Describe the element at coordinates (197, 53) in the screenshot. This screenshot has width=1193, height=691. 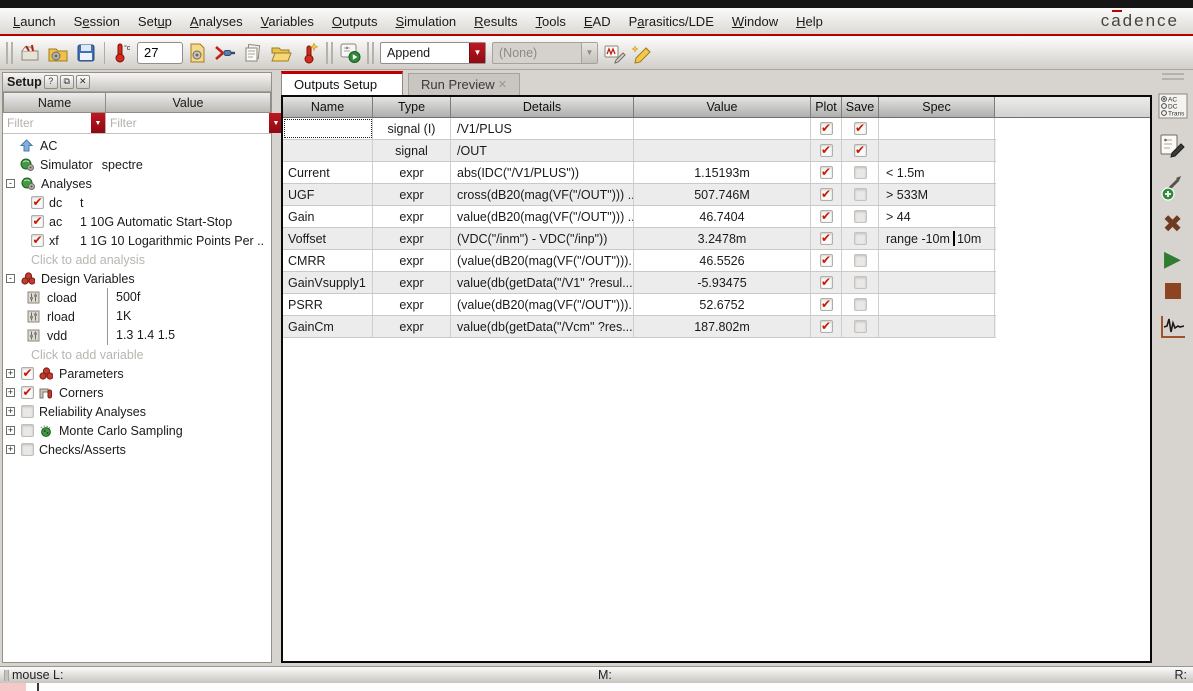
I see `doc-settings-icon` at that location.